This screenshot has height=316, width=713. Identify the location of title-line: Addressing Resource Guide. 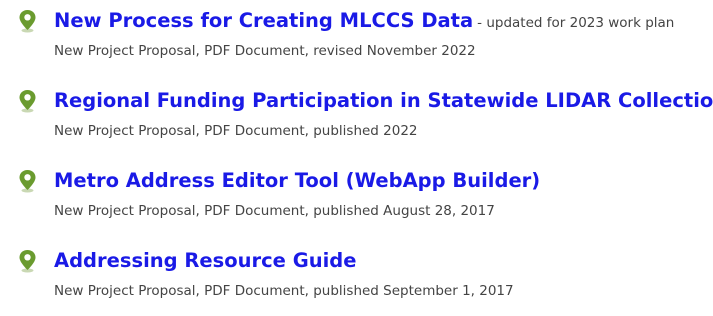
(205, 261).